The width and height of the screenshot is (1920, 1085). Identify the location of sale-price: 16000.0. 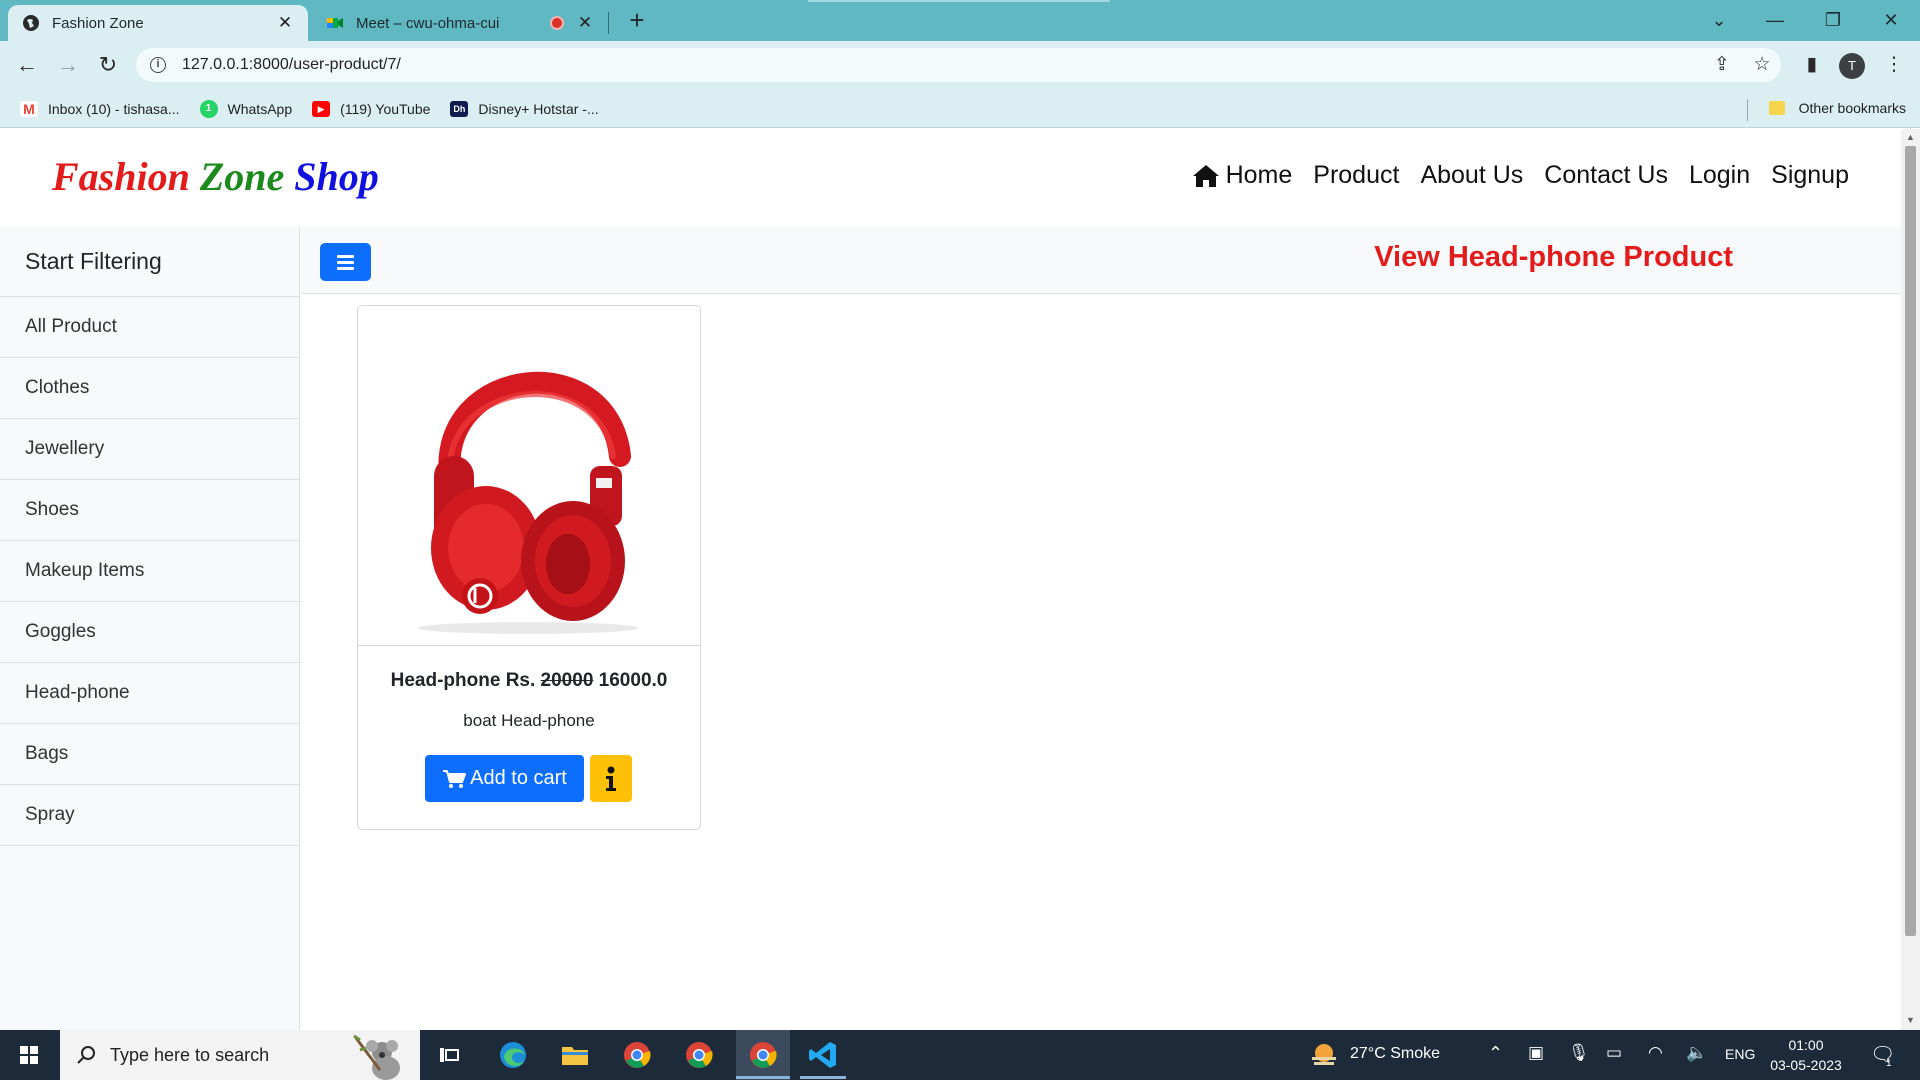
(633, 680).